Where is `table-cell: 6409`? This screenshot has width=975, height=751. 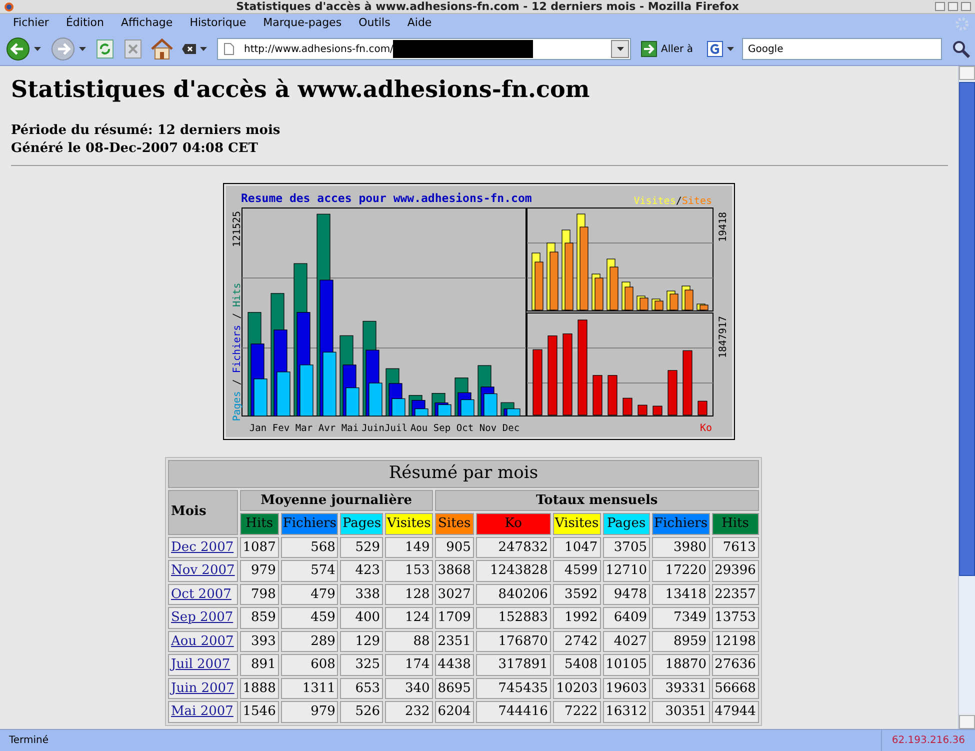
table-cell: 6409 is located at coordinates (626, 617).